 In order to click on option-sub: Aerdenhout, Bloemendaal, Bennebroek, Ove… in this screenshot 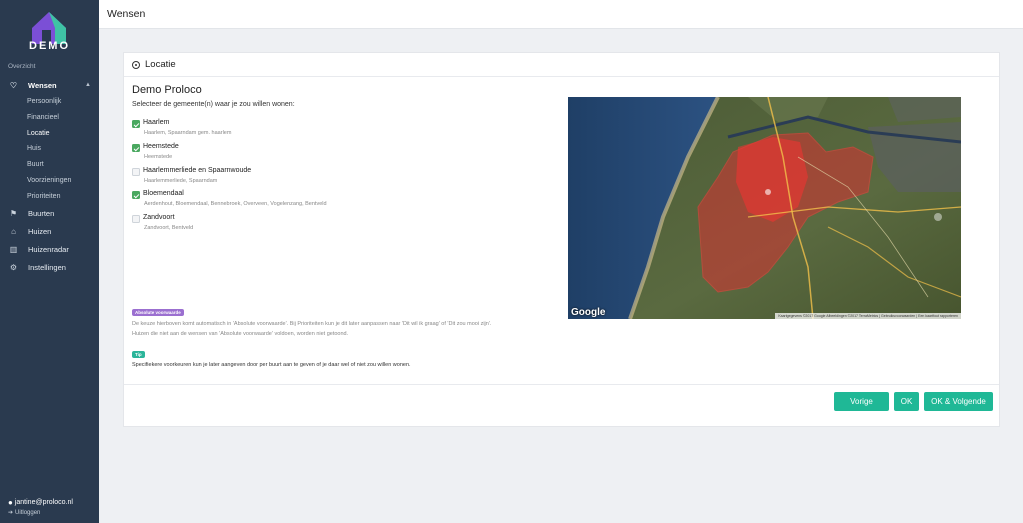, I will do `click(235, 204)`.